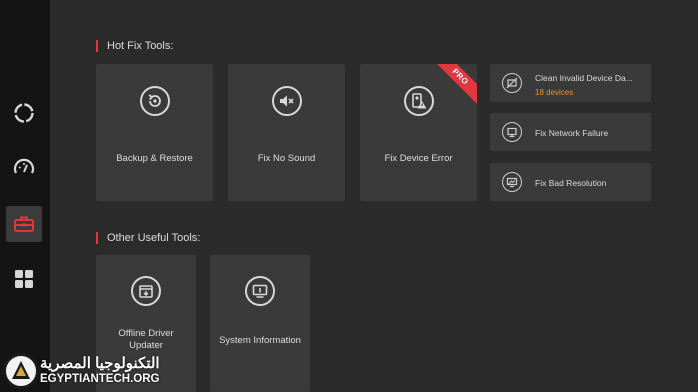  Describe the element at coordinates (154, 158) in the screenshot. I see `backup-restore-label: Backup & Restore` at that location.